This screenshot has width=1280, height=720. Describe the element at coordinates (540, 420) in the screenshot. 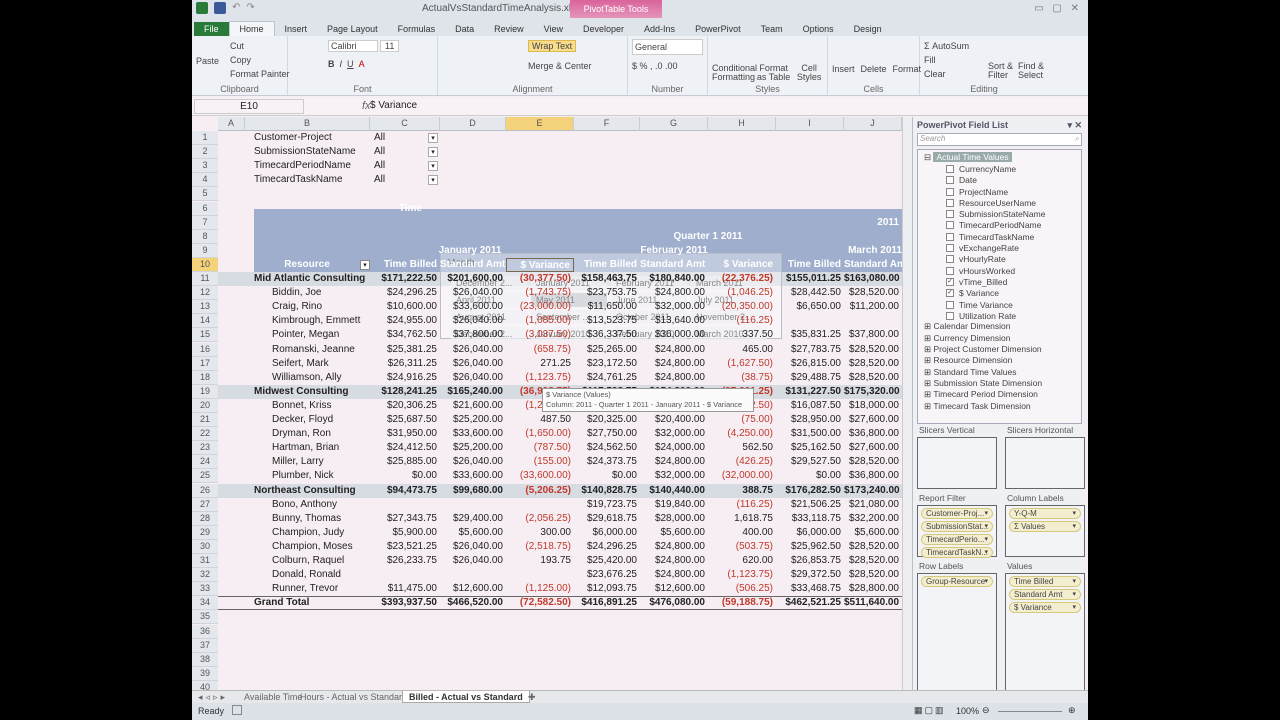

I see `value-cell: 487.50` at that location.